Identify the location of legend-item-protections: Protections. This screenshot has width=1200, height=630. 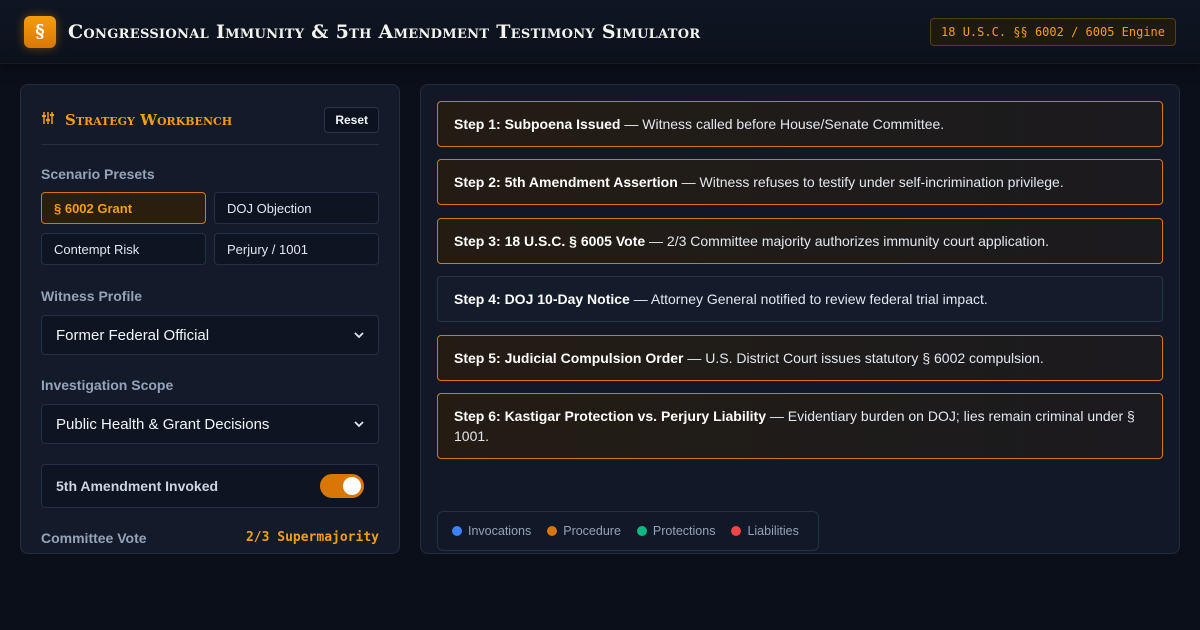
(676, 531).